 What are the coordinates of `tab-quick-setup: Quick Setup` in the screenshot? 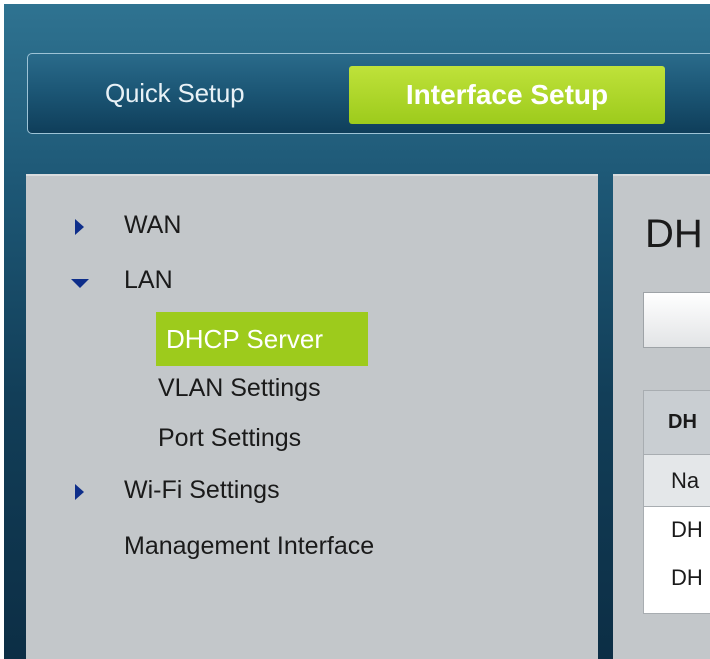 It's located at (175, 93).